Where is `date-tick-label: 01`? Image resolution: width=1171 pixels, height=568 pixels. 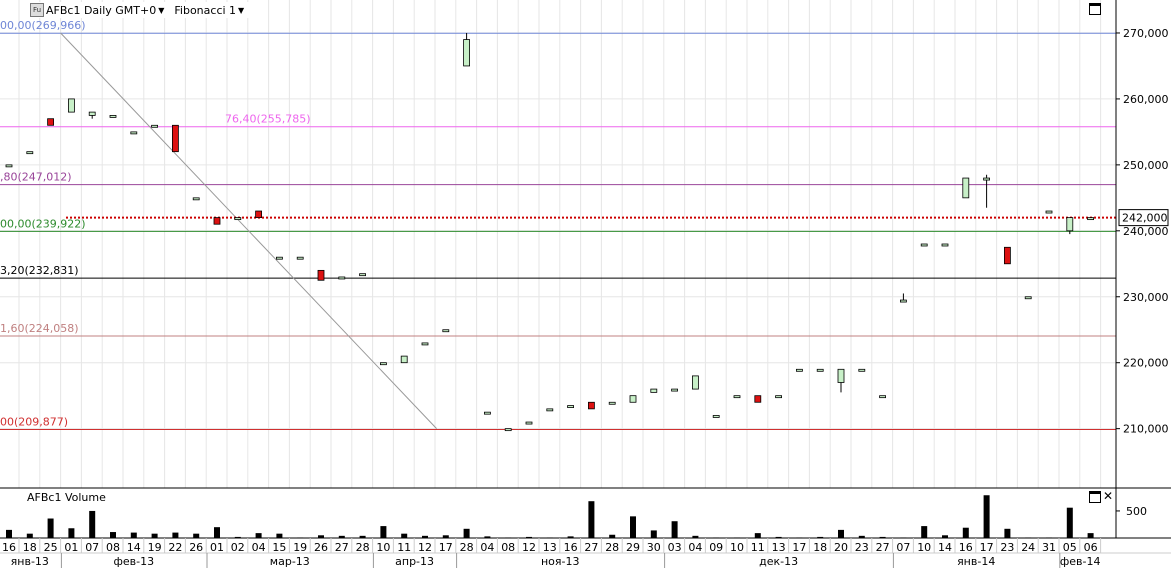
date-tick-label: 01 is located at coordinates (71, 547).